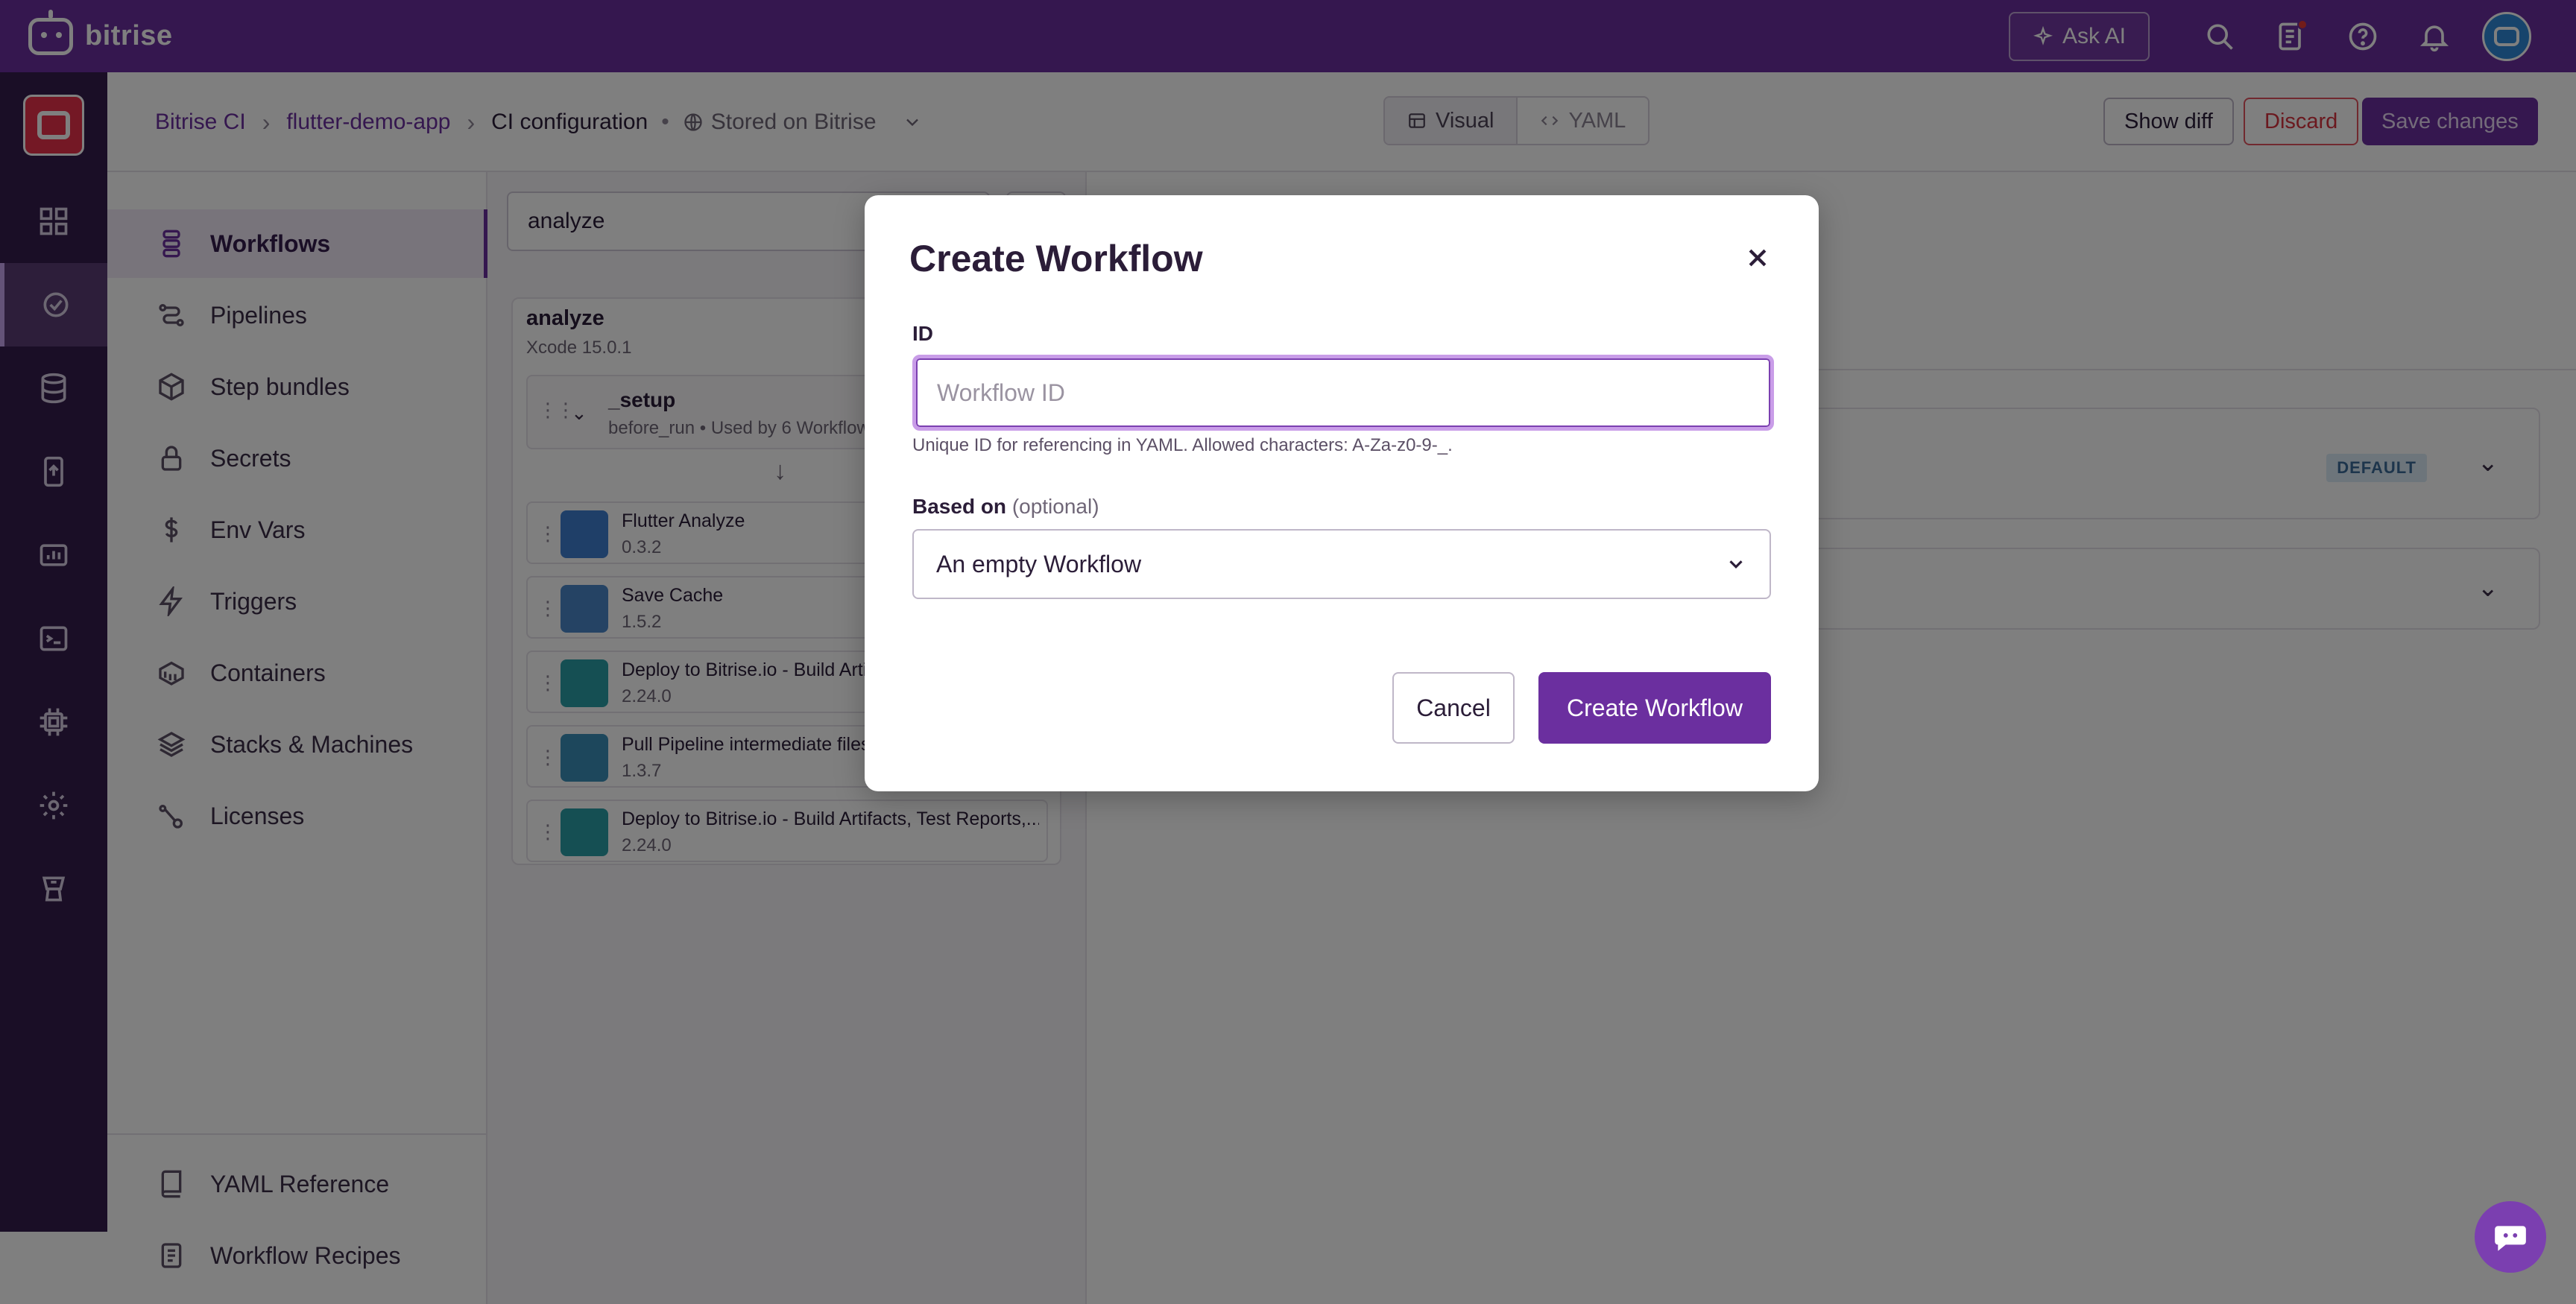  What do you see at coordinates (1341, 564) in the screenshot?
I see `based-on-select: An empty Workflow` at bounding box center [1341, 564].